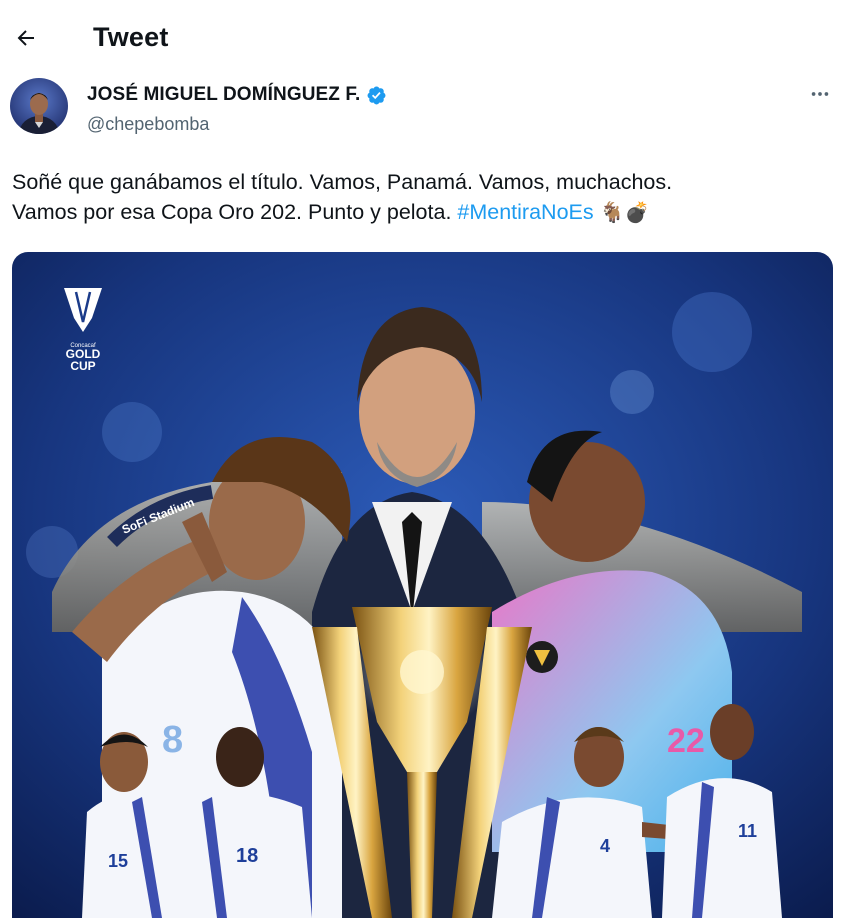 The image size is (848, 918). What do you see at coordinates (224, 94) in the screenshot?
I see `author-name-text: JOSÉ MIGUEL DOMÍNGUEZ F.` at bounding box center [224, 94].